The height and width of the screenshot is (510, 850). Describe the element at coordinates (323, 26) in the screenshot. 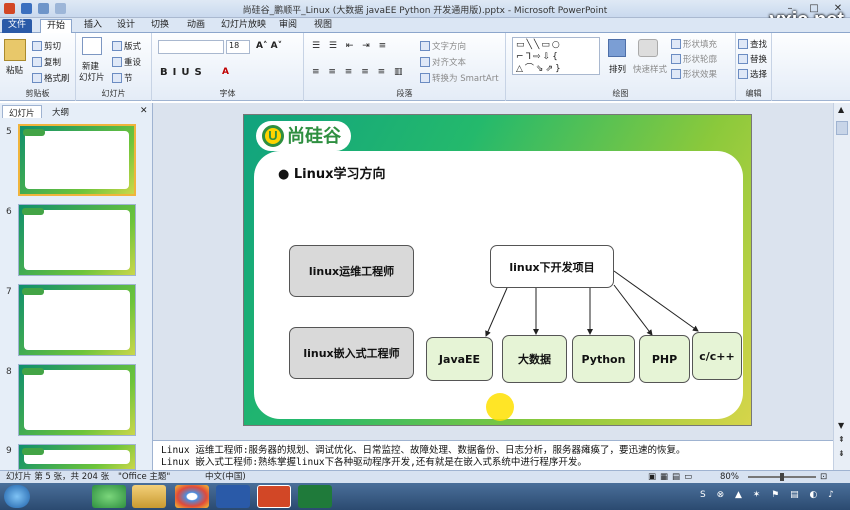

I see `tab-view: 视图` at that location.